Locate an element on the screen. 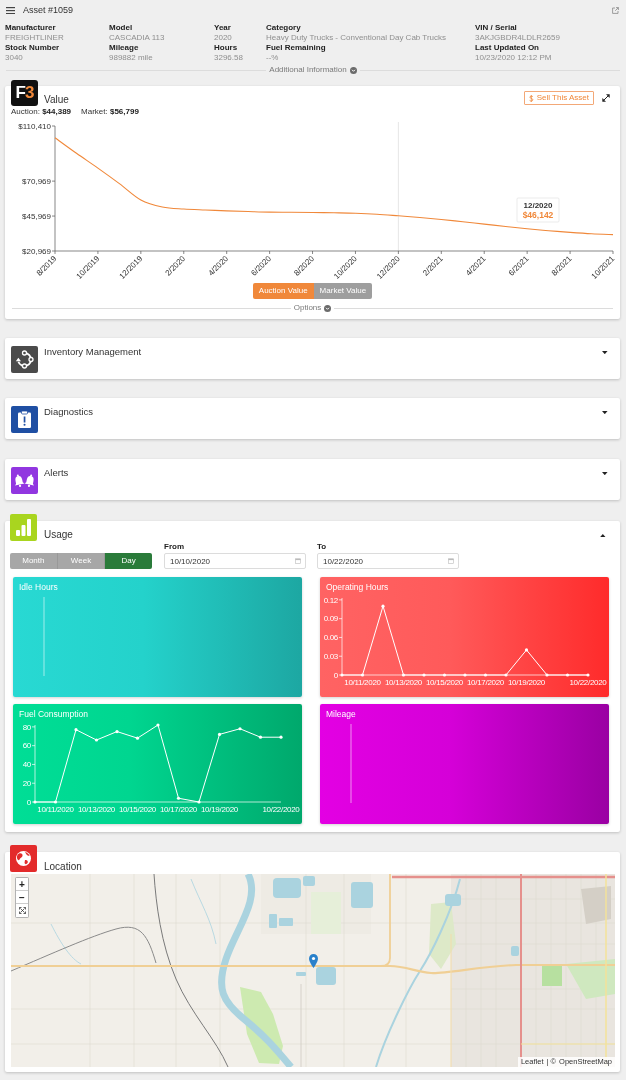 Image resolution: width=626 pixels, height=1080 pixels. caret-up-icon is located at coordinates (603, 536).